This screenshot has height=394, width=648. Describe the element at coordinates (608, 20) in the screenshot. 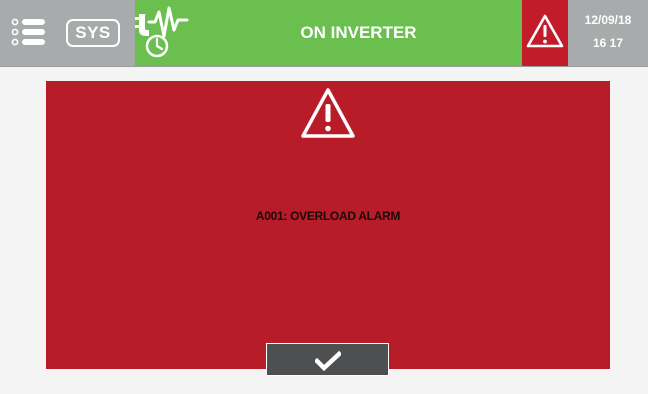

I see `date-text: 12/09/18` at that location.